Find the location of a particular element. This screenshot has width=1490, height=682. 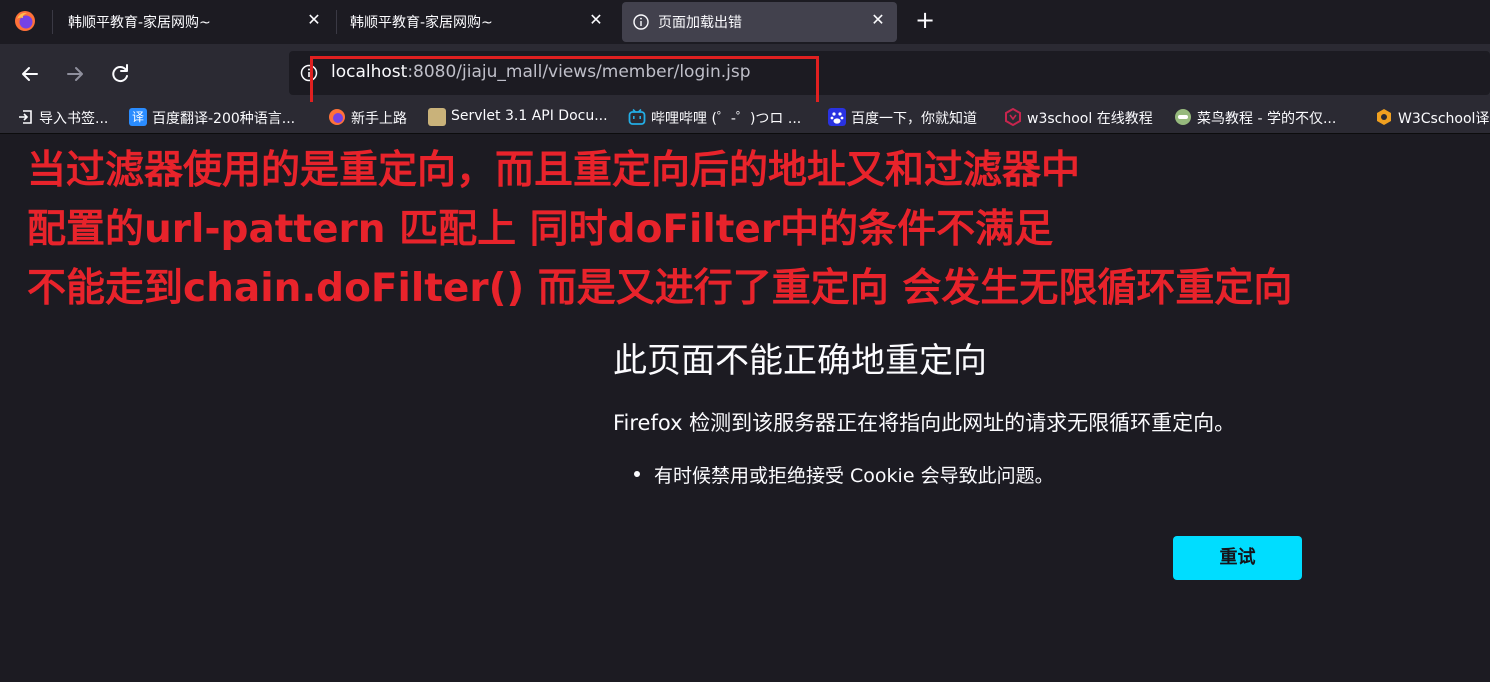

tab-1: 韩顺平教育-家居网购~ ✕ is located at coordinates (195, 22).